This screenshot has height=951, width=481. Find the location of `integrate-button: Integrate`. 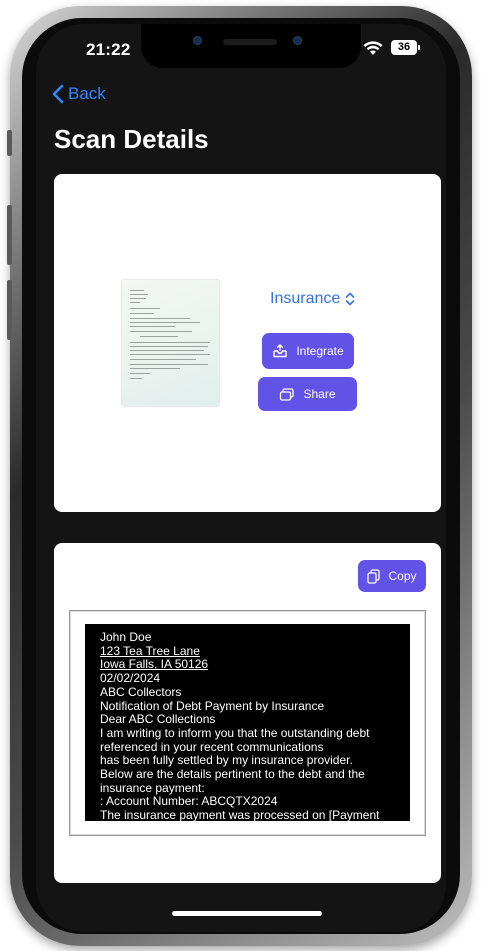

integrate-button: Integrate is located at coordinates (308, 351).